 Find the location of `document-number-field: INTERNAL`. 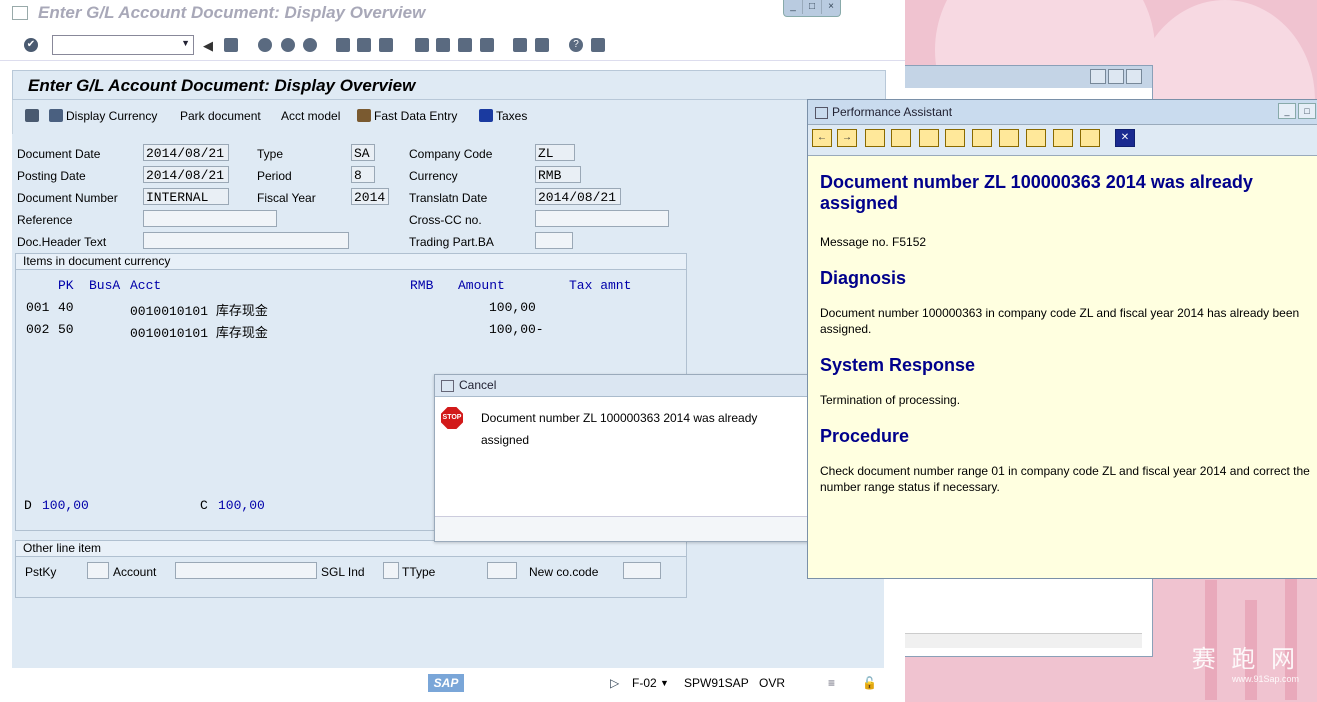

document-number-field: INTERNAL is located at coordinates (186, 196).